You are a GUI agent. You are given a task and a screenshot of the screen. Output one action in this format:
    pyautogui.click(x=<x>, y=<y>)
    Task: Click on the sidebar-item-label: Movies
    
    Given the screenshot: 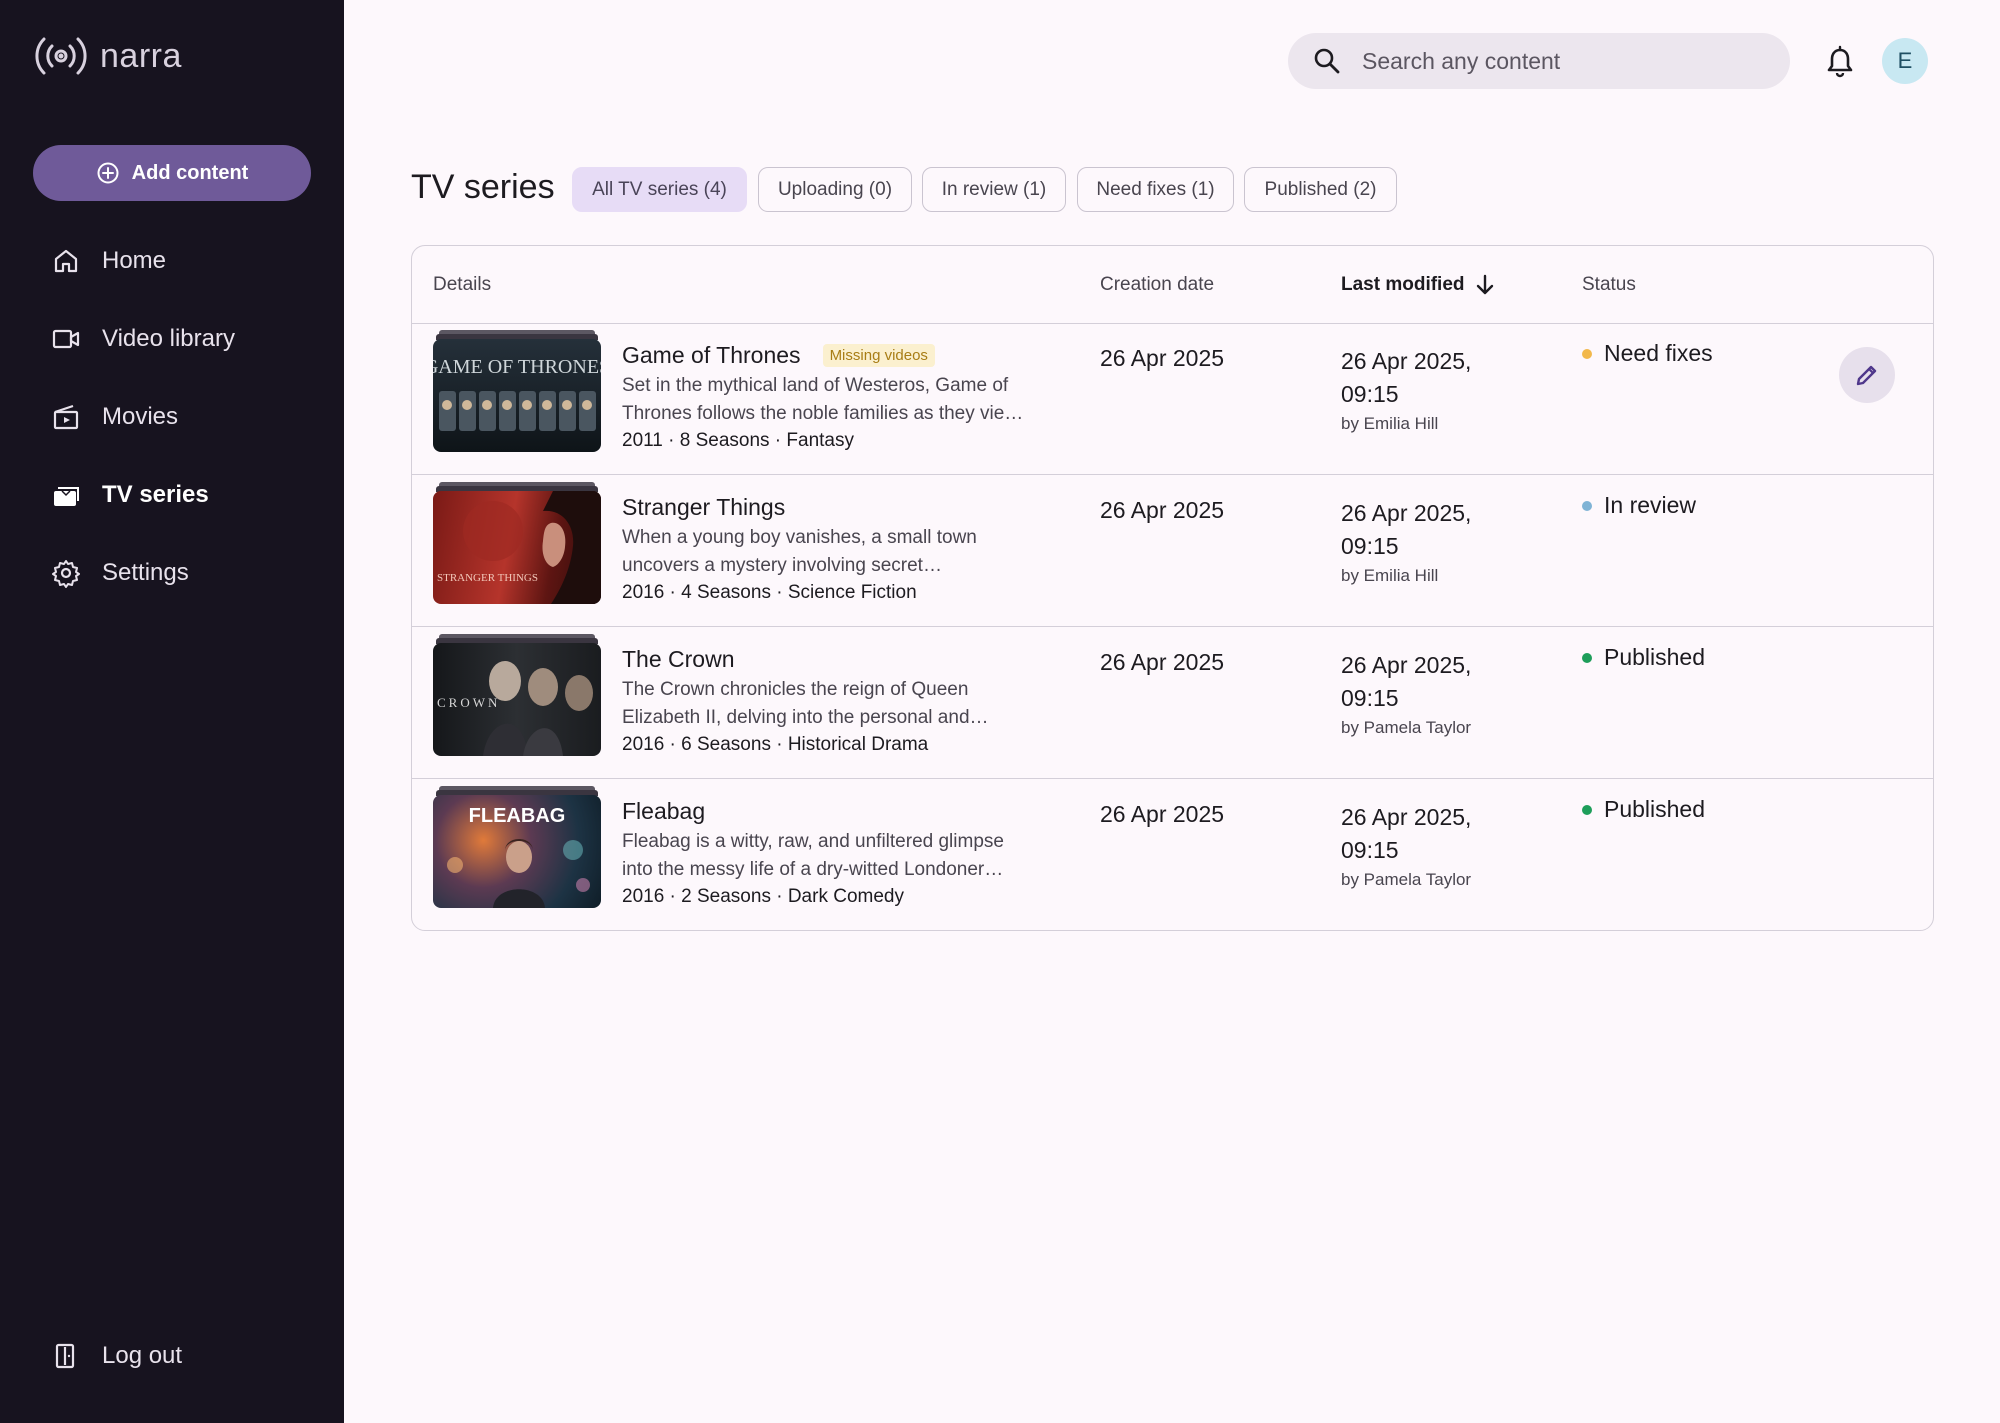 What is the action you would take?
    pyautogui.click(x=140, y=416)
    